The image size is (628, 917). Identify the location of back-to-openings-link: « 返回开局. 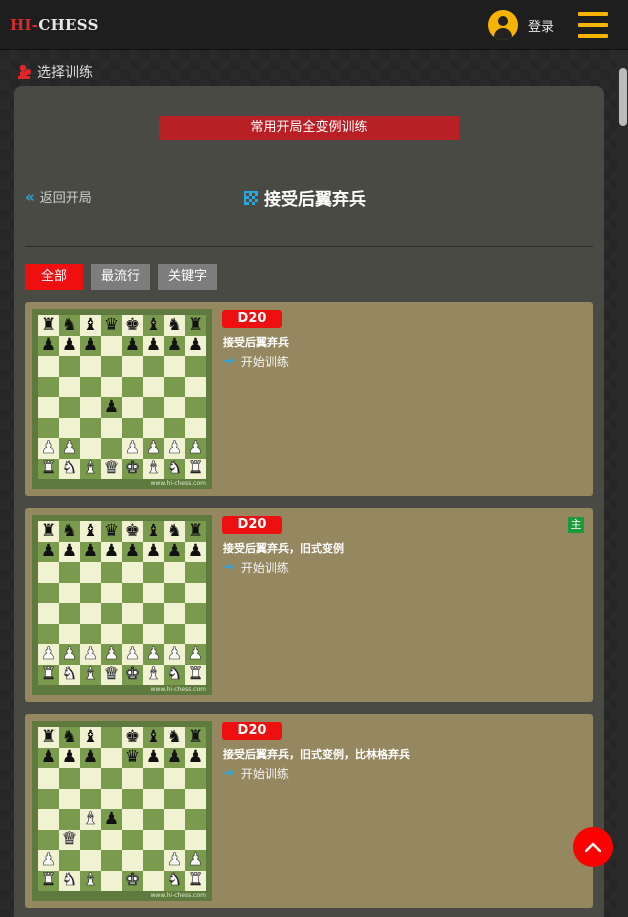
(58, 197).